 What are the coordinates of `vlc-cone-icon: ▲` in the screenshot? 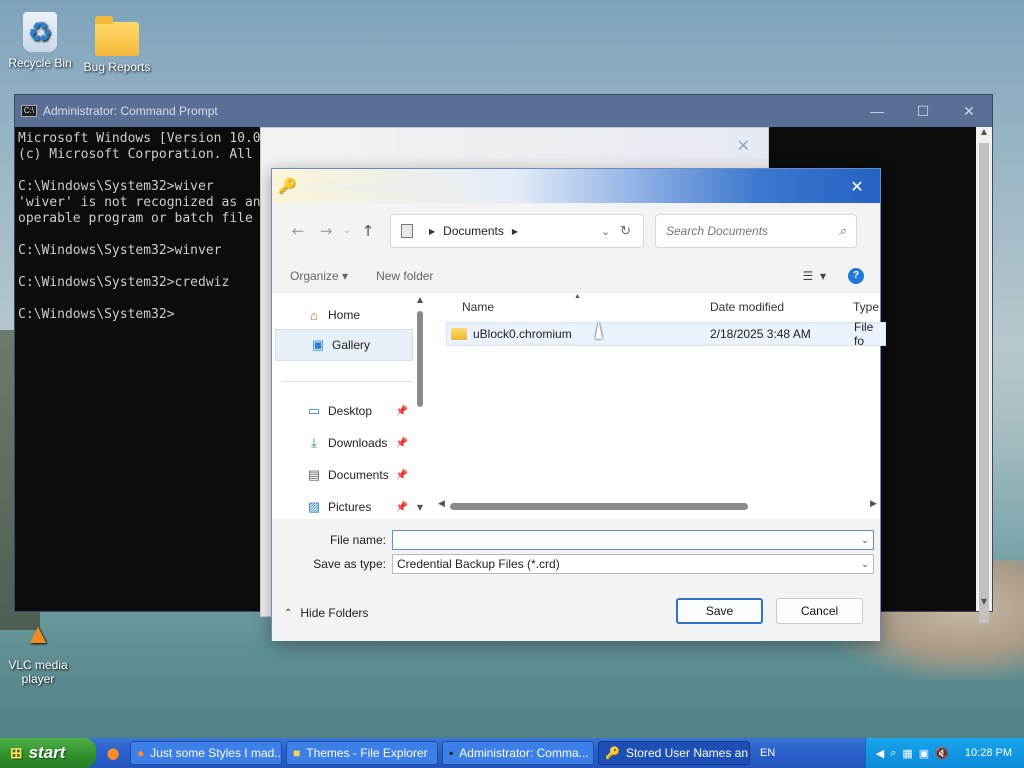 It's located at (38, 633).